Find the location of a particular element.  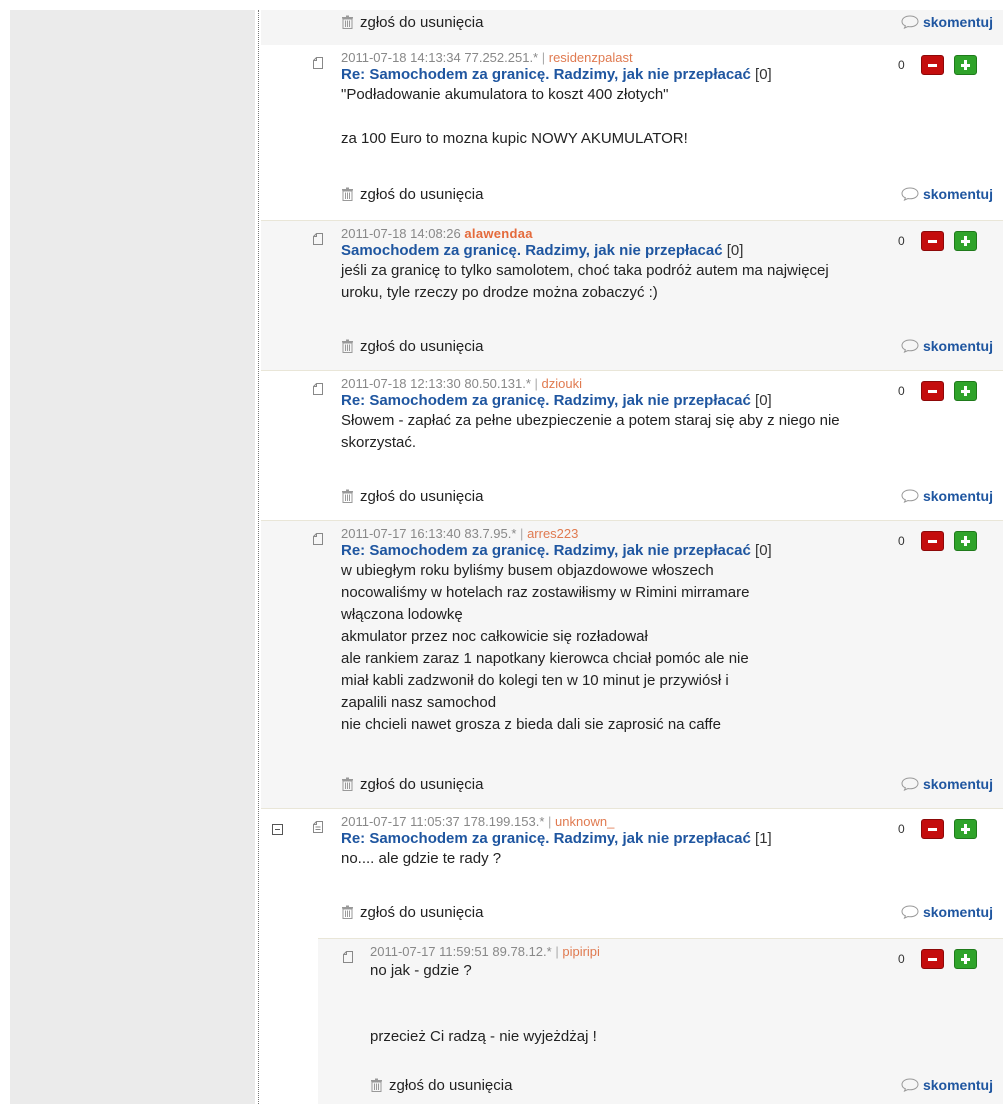

comment-username: residenzpalast is located at coordinates (591, 57).